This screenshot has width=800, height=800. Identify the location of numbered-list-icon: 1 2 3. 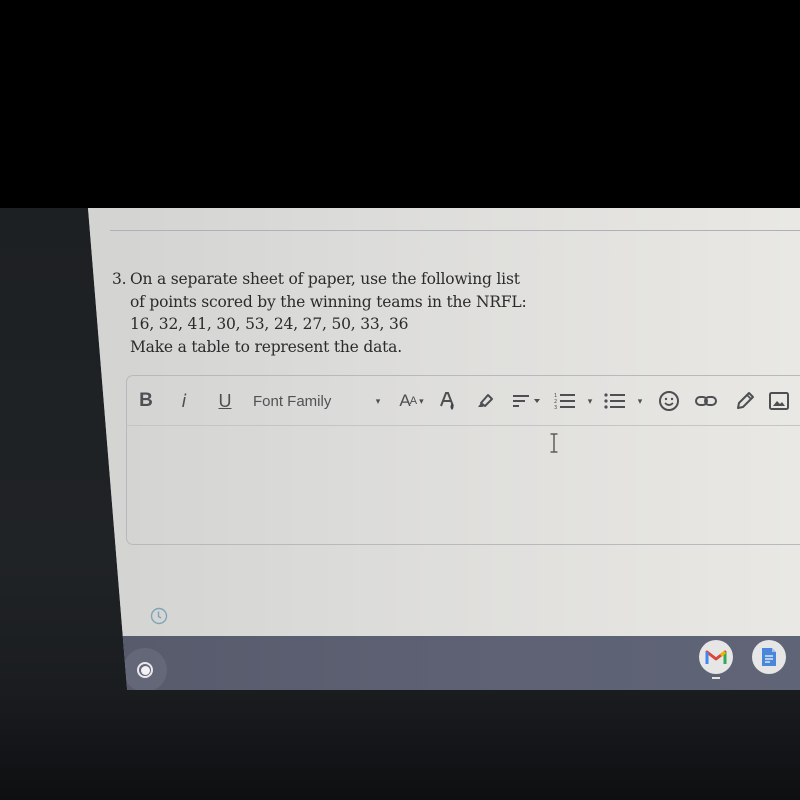
(564, 402).